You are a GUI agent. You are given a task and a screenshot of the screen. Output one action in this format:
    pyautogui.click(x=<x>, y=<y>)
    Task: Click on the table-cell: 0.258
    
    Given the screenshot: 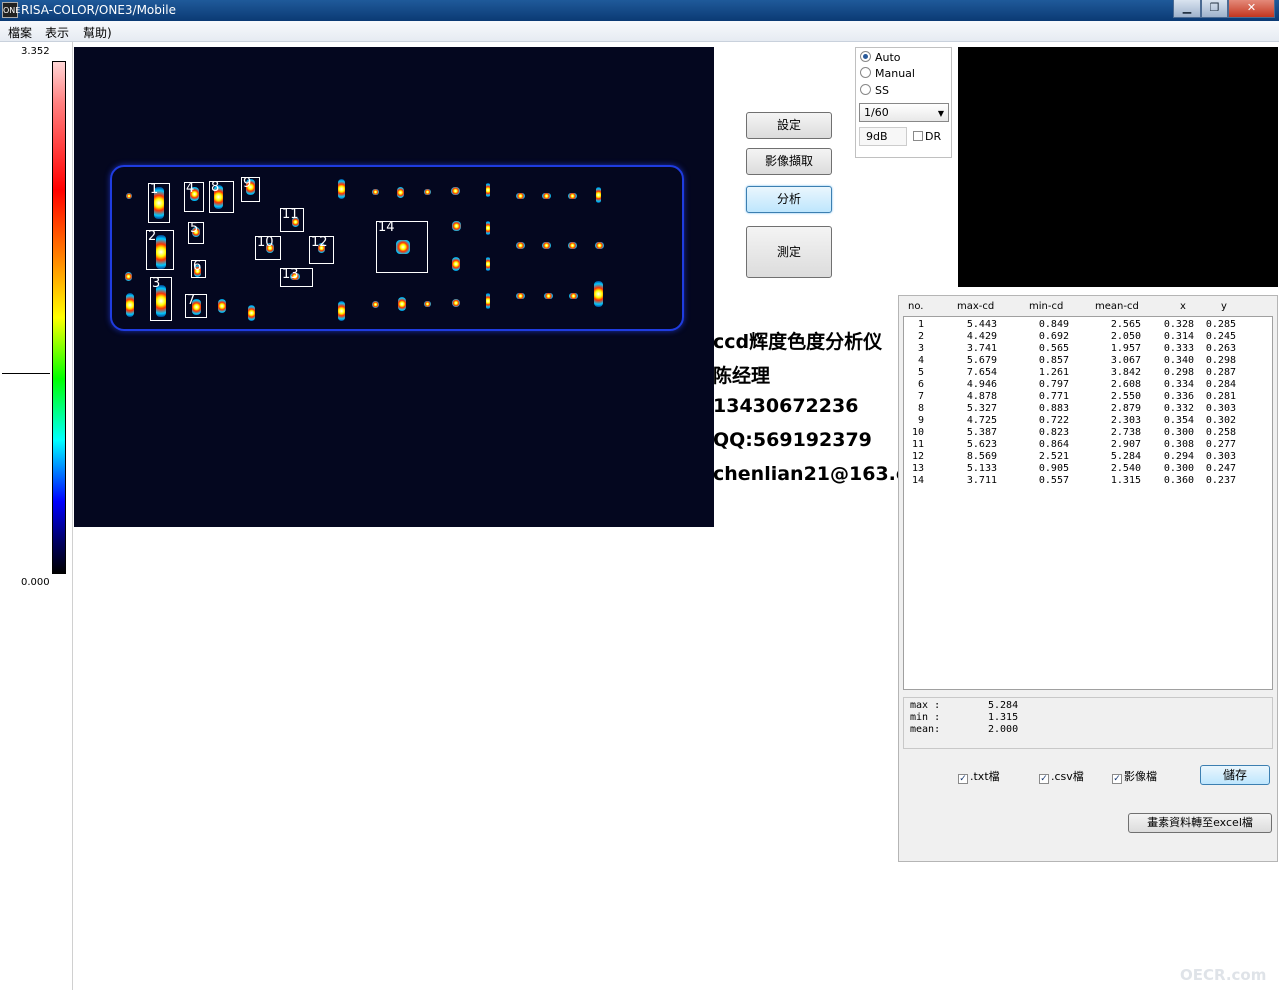 What is the action you would take?
    pyautogui.click(x=1220, y=432)
    